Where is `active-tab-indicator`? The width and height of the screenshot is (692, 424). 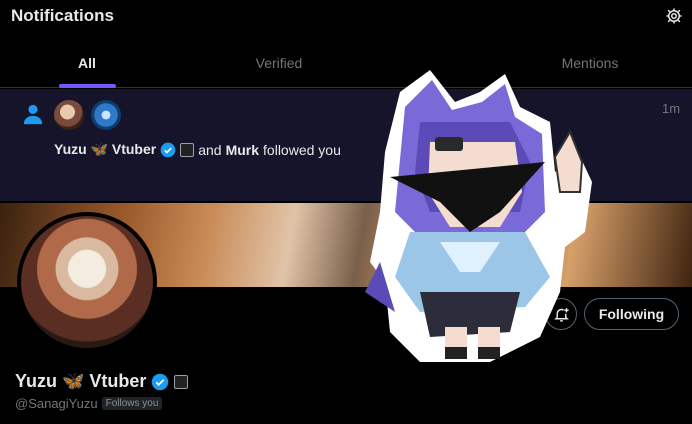 active-tab-indicator is located at coordinates (87, 86).